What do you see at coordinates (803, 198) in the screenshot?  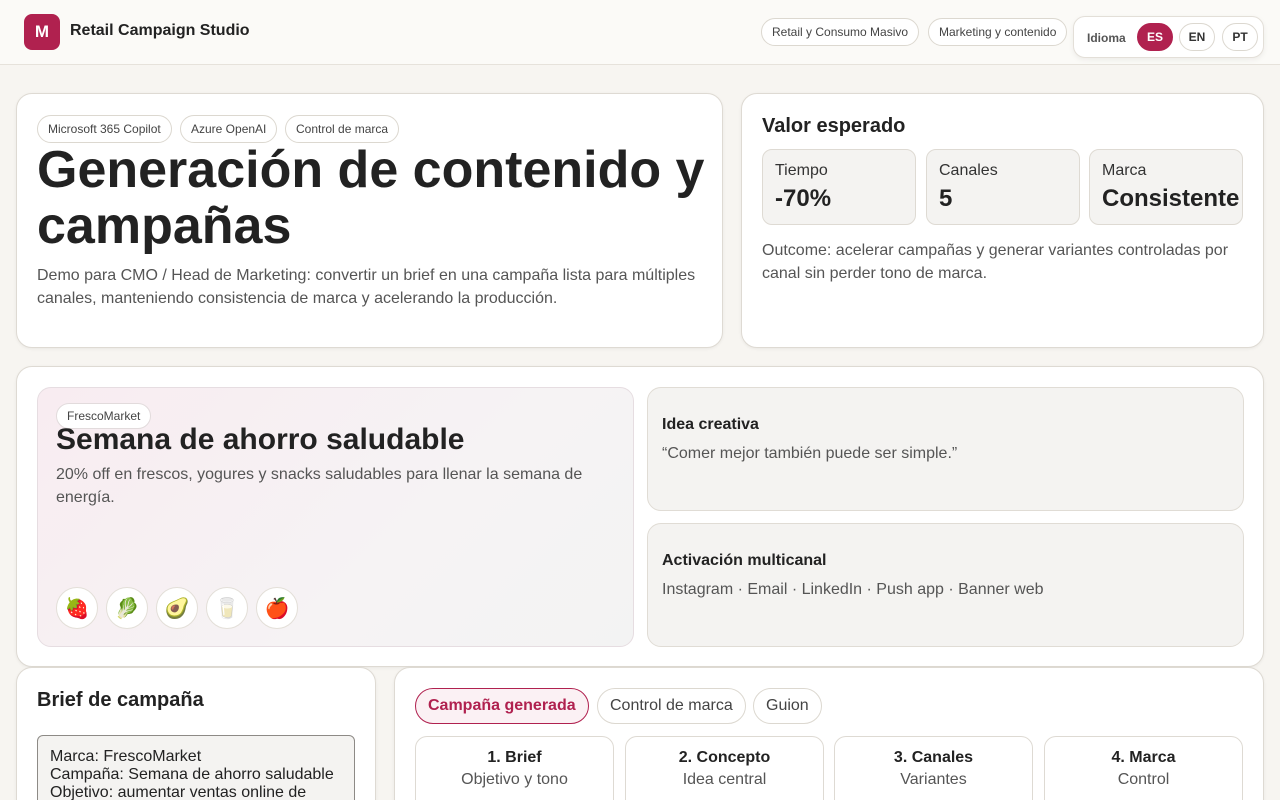 I see `metric-value: -70%` at bounding box center [803, 198].